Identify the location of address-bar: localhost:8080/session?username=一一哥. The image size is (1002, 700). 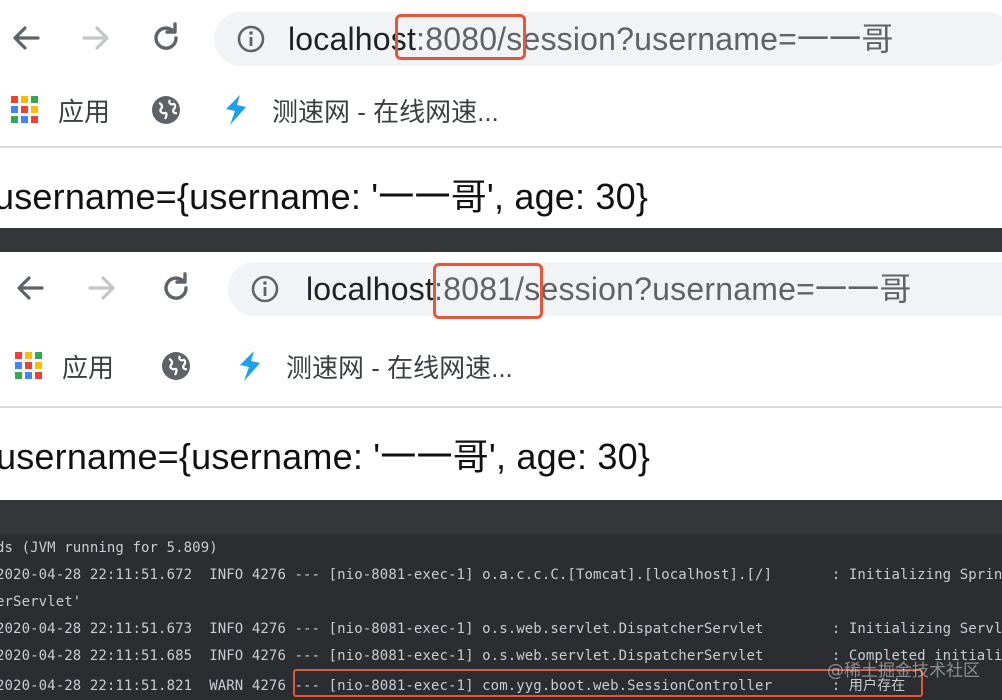
(608, 39).